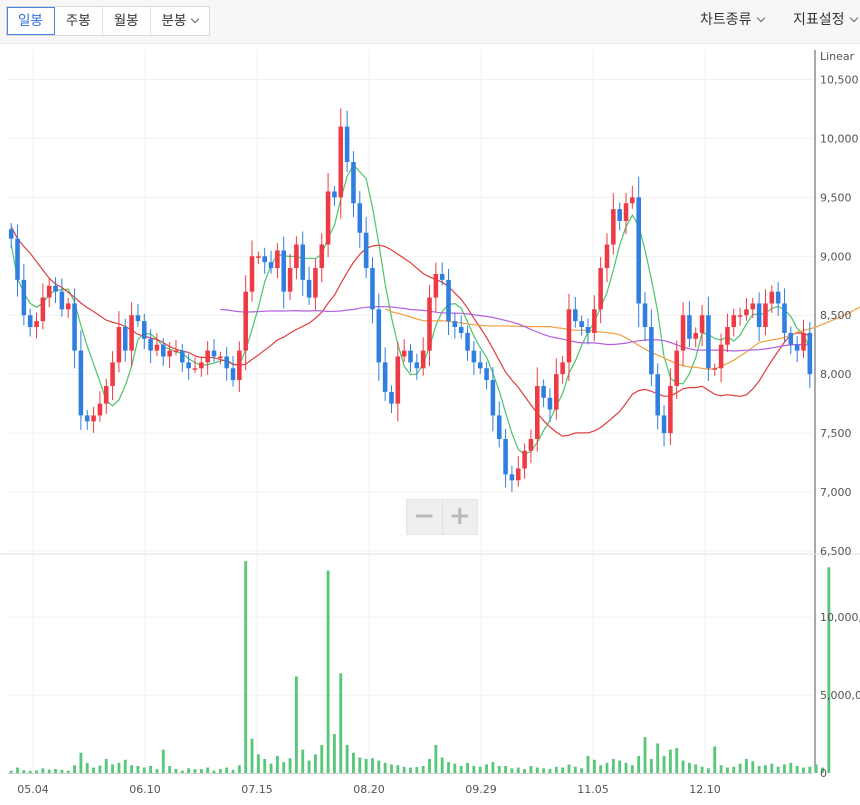 This screenshot has height=805, width=860. I want to click on price-tick-label: 7,500, so click(836, 433).